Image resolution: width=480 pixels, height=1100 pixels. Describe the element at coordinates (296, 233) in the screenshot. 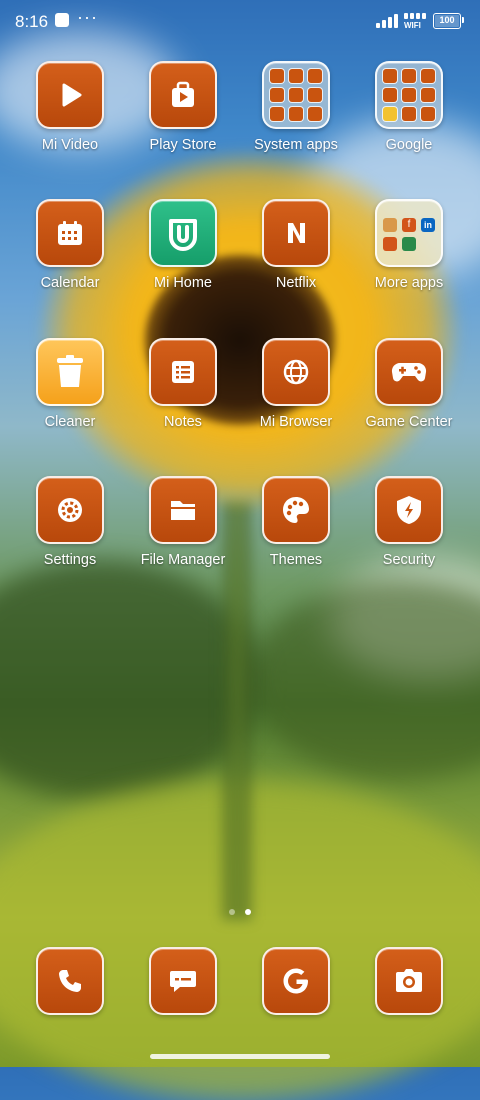

I see `netflix-icon` at that location.